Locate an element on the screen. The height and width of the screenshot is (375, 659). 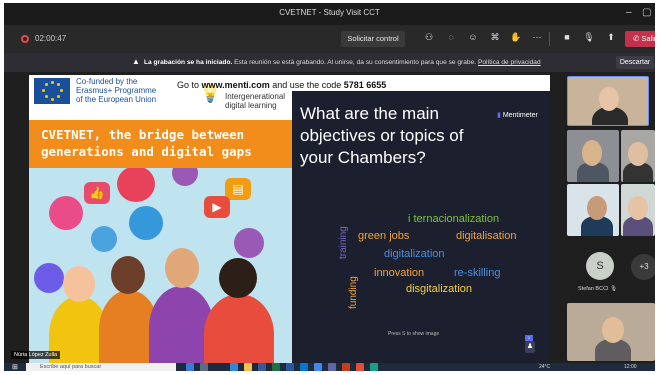
cortana-icon is located at coordinates (190, 367).